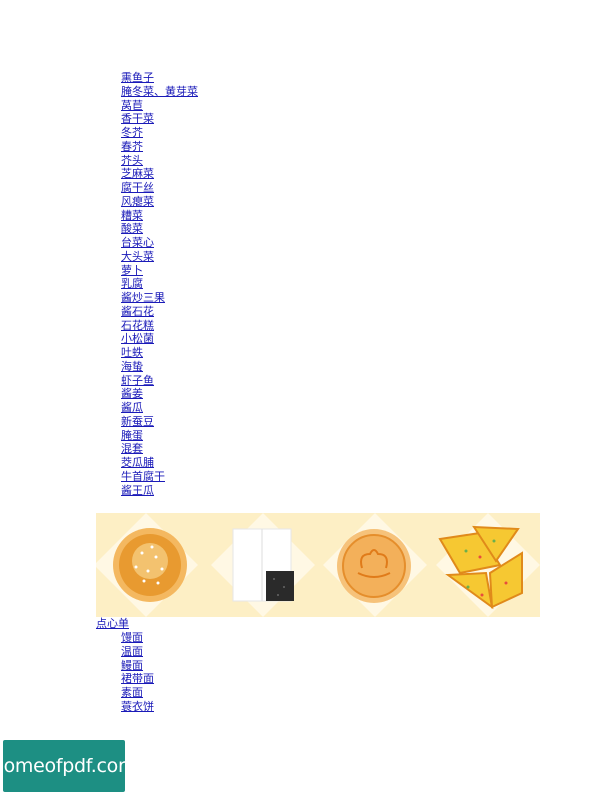 The image size is (612, 792). I want to click on pickles-list-item: 吐蛈, so click(132, 352).